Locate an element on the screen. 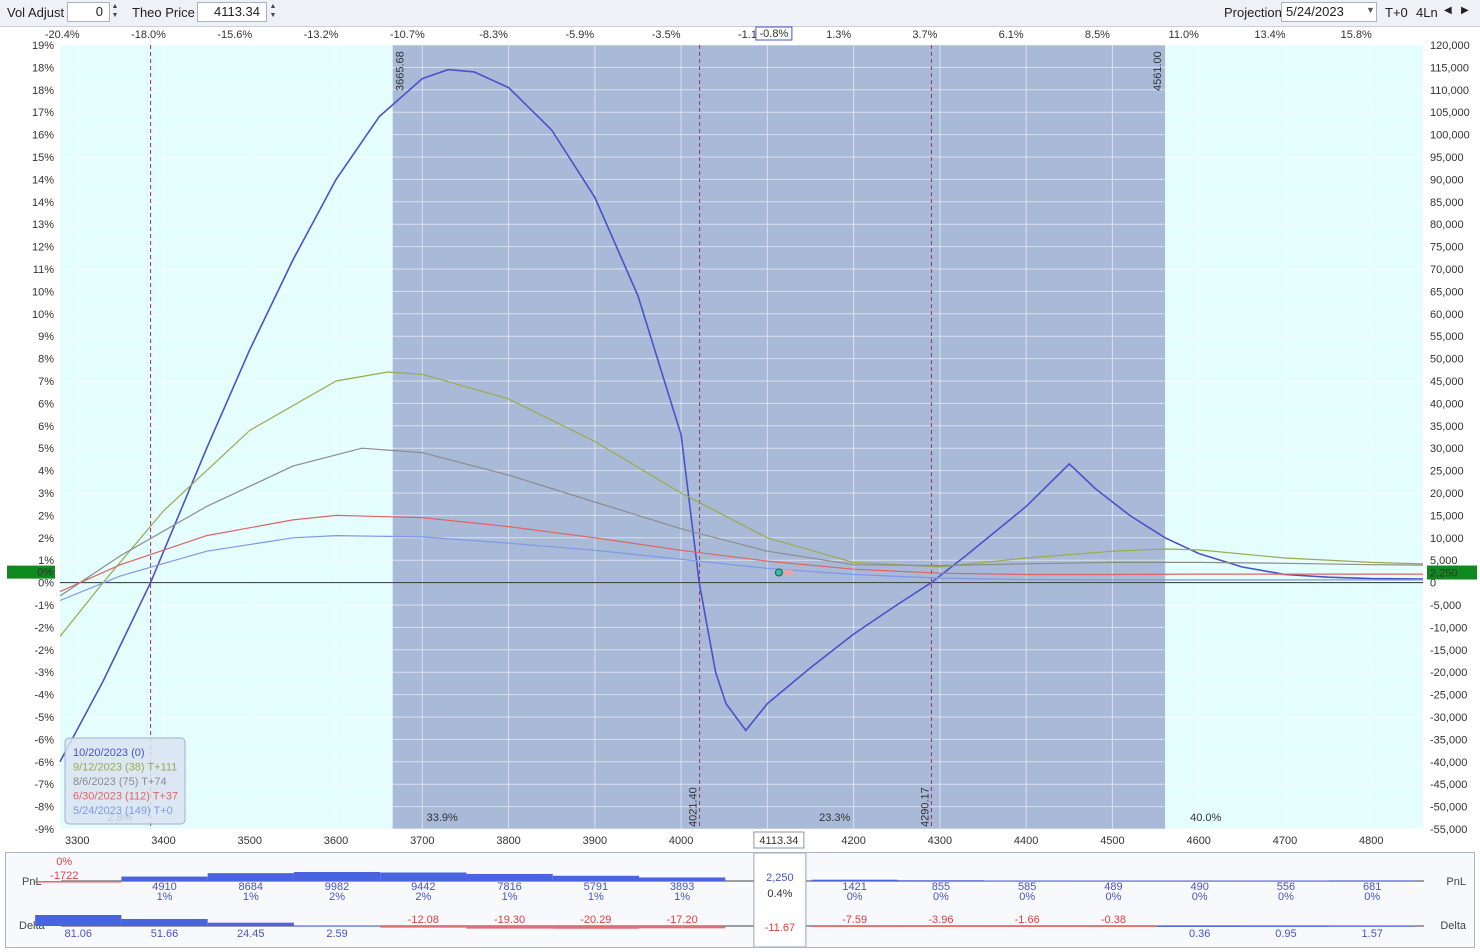  delta-value-label: 51.66 is located at coordinates (165, 934).